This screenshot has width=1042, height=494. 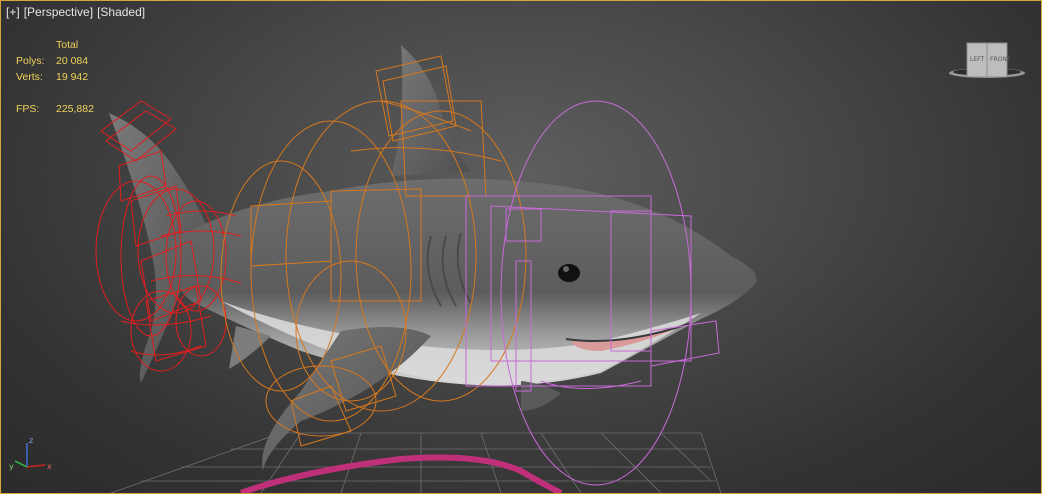 I want to click on viewcube-face-front: FRONT, so click(x=1000, y=59).